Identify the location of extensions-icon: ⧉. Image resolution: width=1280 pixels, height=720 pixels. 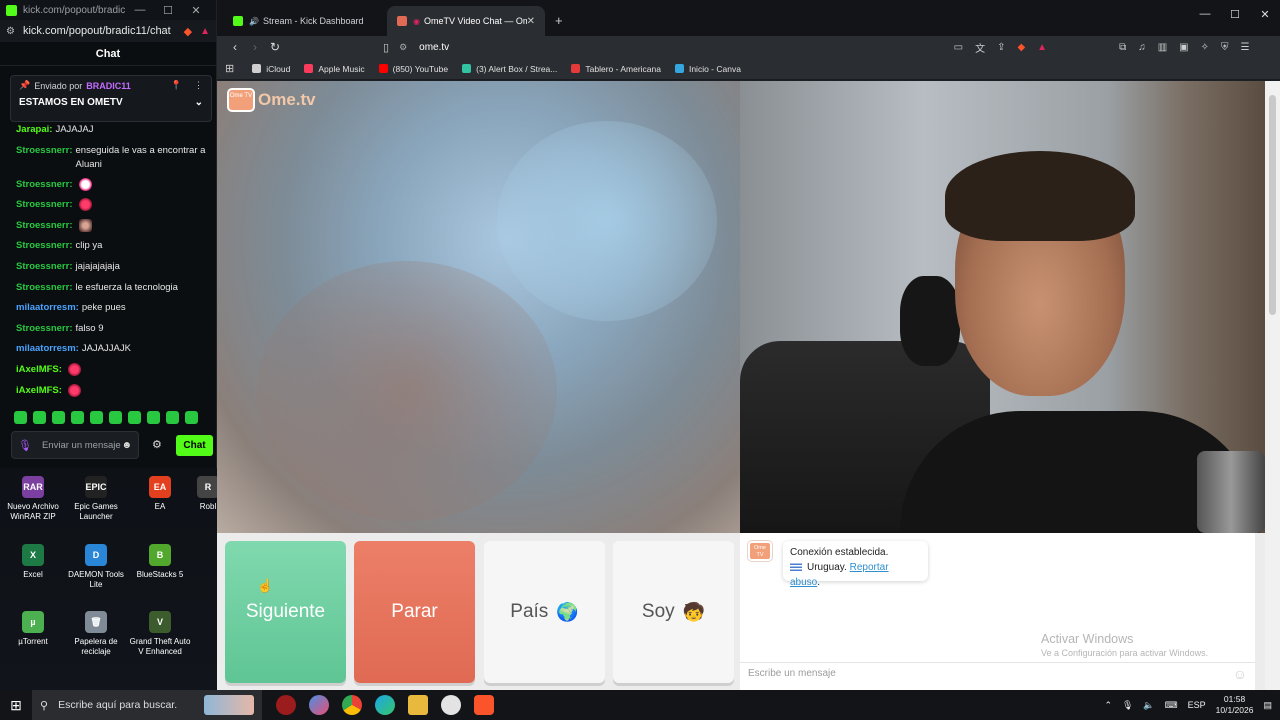
(1122, 47).